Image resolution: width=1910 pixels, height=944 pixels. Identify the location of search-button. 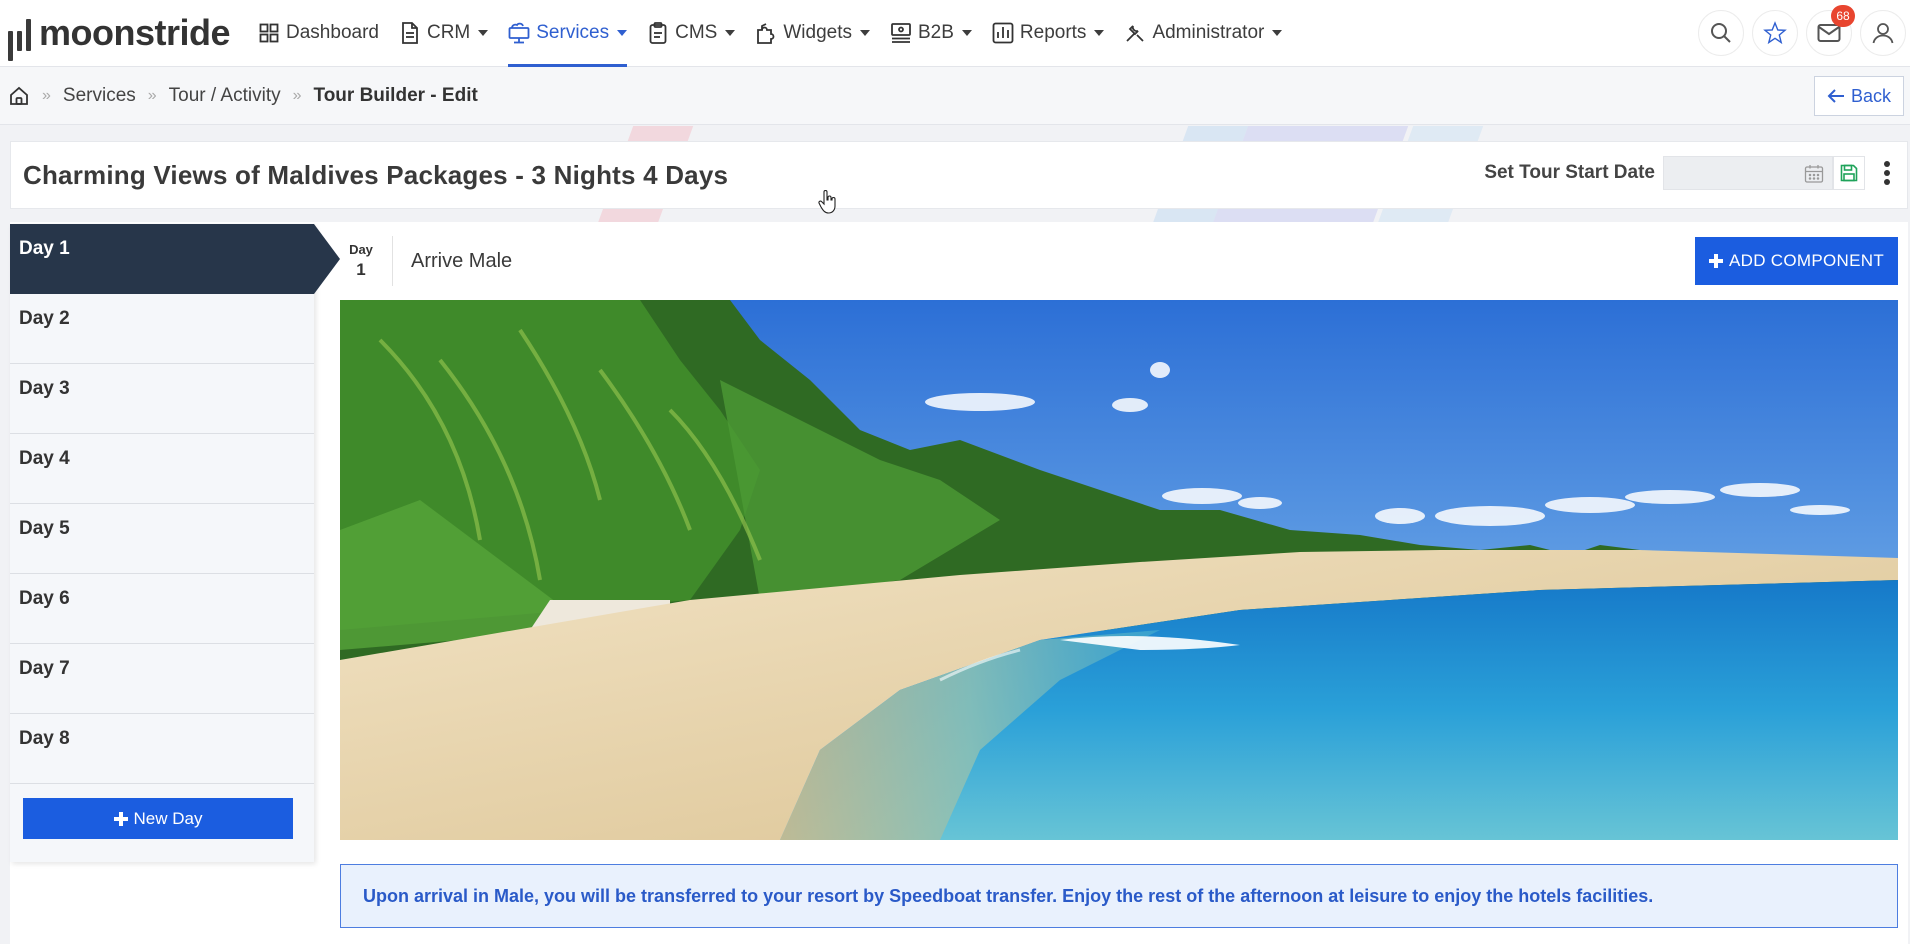
(1721, 33).